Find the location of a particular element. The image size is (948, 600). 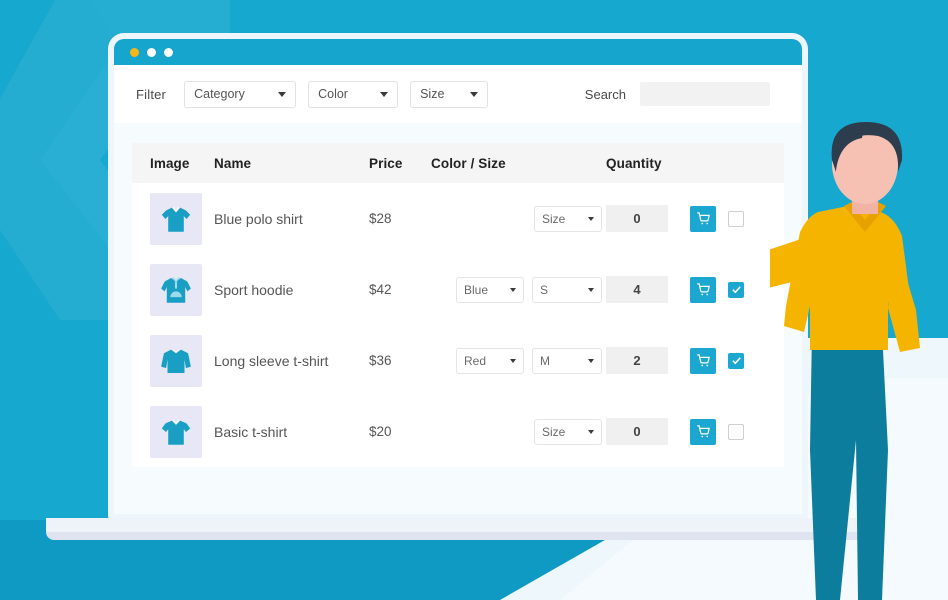

table-row: Blue polo shirt $28 Size 0 is located at coordinates (458, 218).